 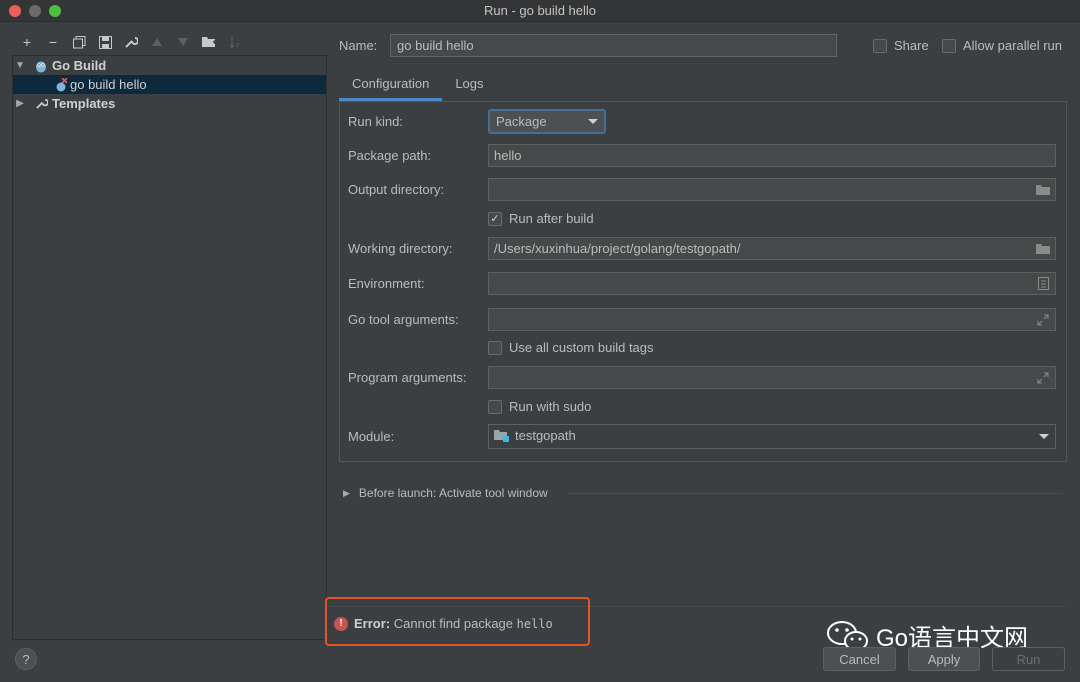 What do you see at coordinates (79, 65) in the screenshot?
I see `tree-item-label: Go Build` at bounding box center [79, 65].